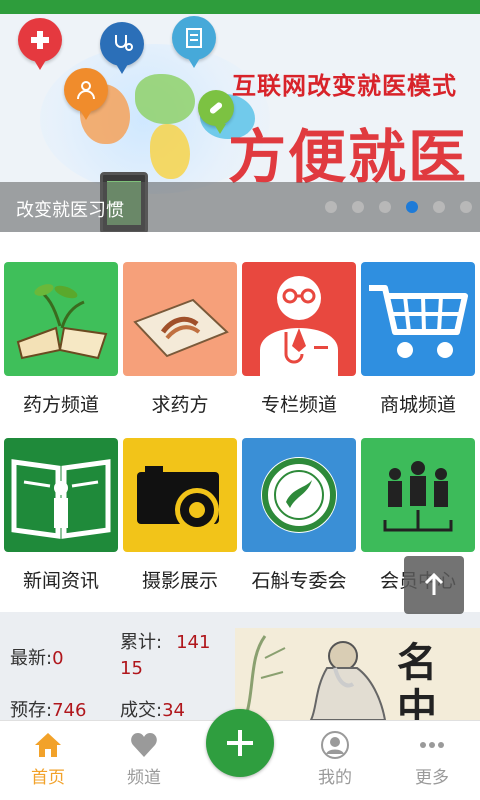  What do you see at coordinates (412, 207) in the screenshot?
I see `carousel-dot-active` at bounding box center [412, 207].